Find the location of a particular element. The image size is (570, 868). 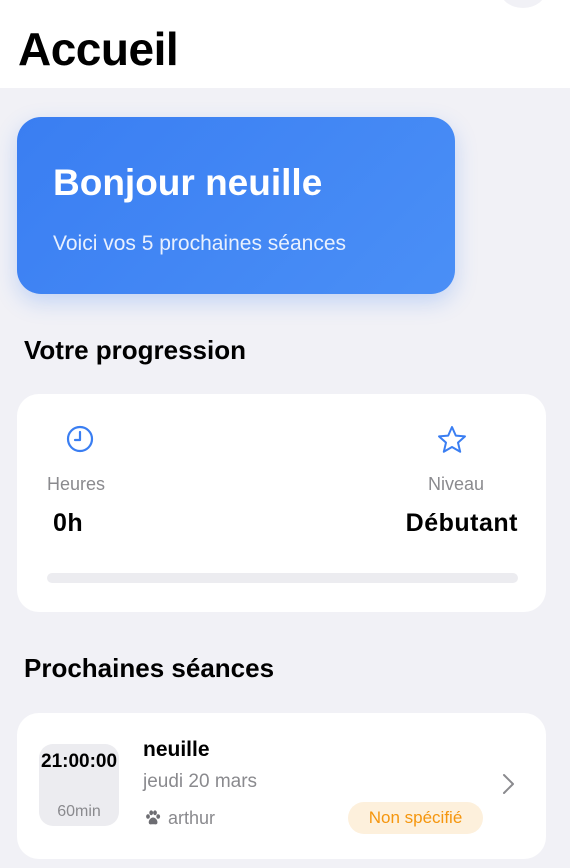

welcome-subtitle: Voici vos 5 prochaines séances is located at coordinates (200, 243).